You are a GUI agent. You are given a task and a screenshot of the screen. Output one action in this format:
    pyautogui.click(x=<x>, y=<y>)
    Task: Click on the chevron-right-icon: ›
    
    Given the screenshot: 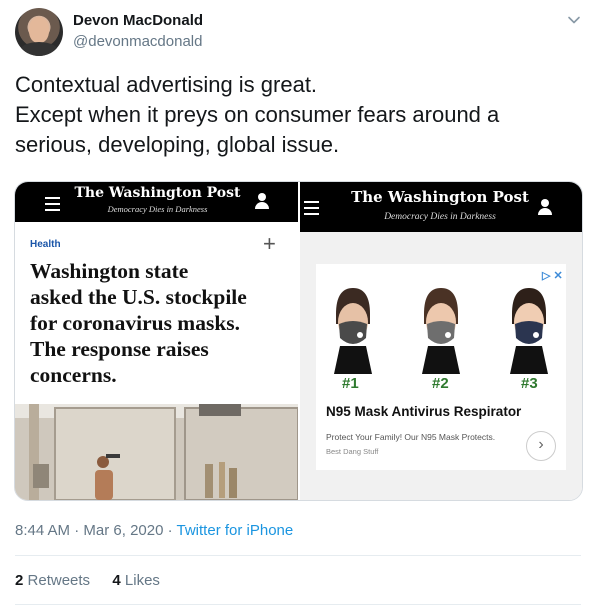 What is the action you would take?
    pyautogui.click(x=541, y=446)
    